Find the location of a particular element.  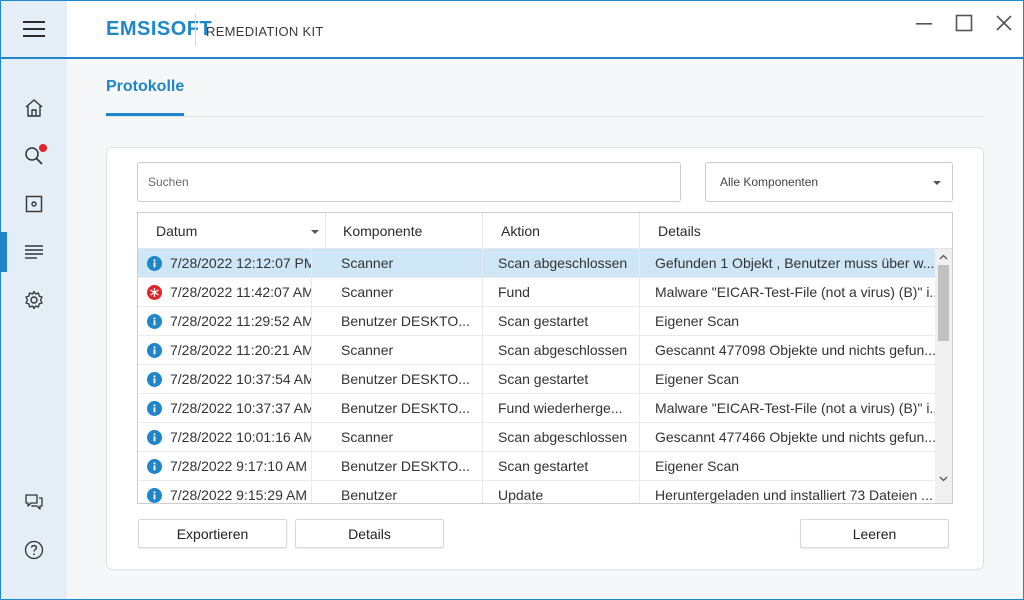

search-input is located at coordinates (409, 182).